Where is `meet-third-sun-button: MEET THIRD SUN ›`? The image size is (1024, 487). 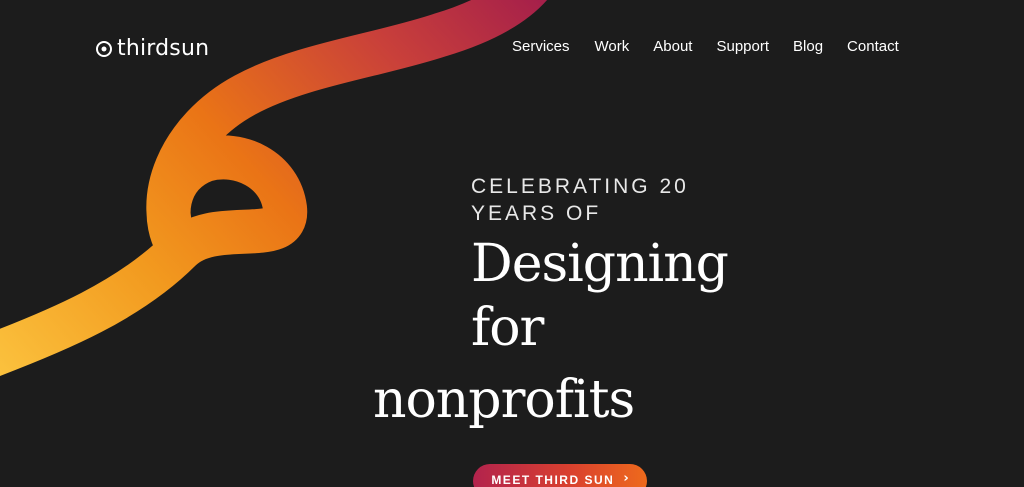
meet-third-sun-button: MEET THIRD SUN › is located at coordinates (560, 475).